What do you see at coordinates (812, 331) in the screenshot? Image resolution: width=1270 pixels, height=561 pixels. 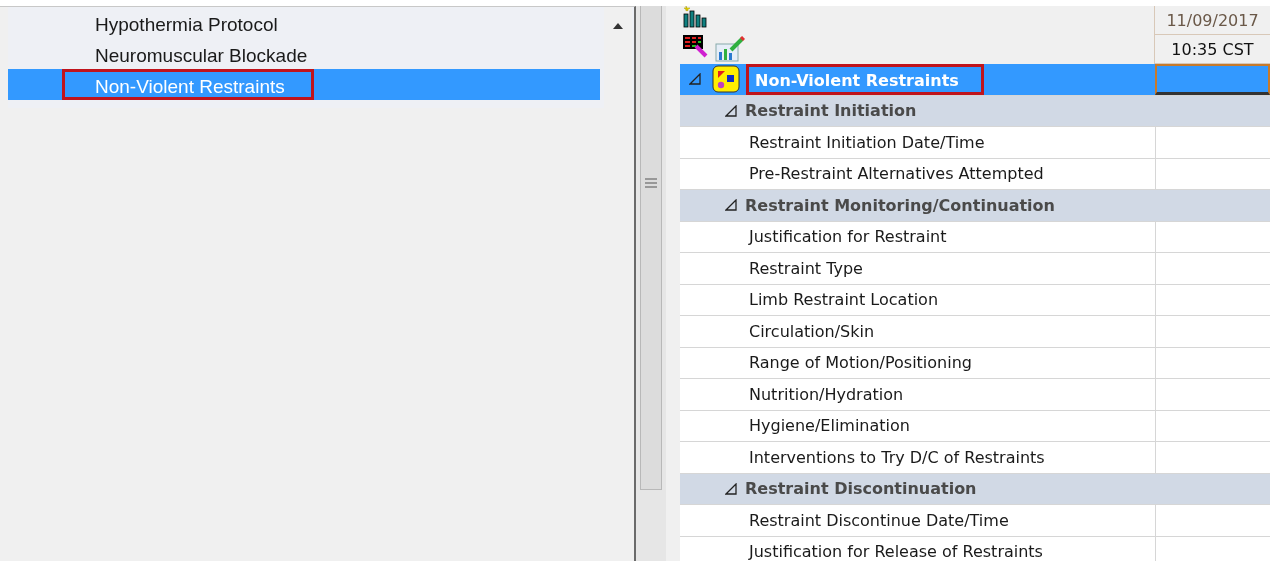 I see `row-label: Circulation/Skin` at bounding box center [812, 331].